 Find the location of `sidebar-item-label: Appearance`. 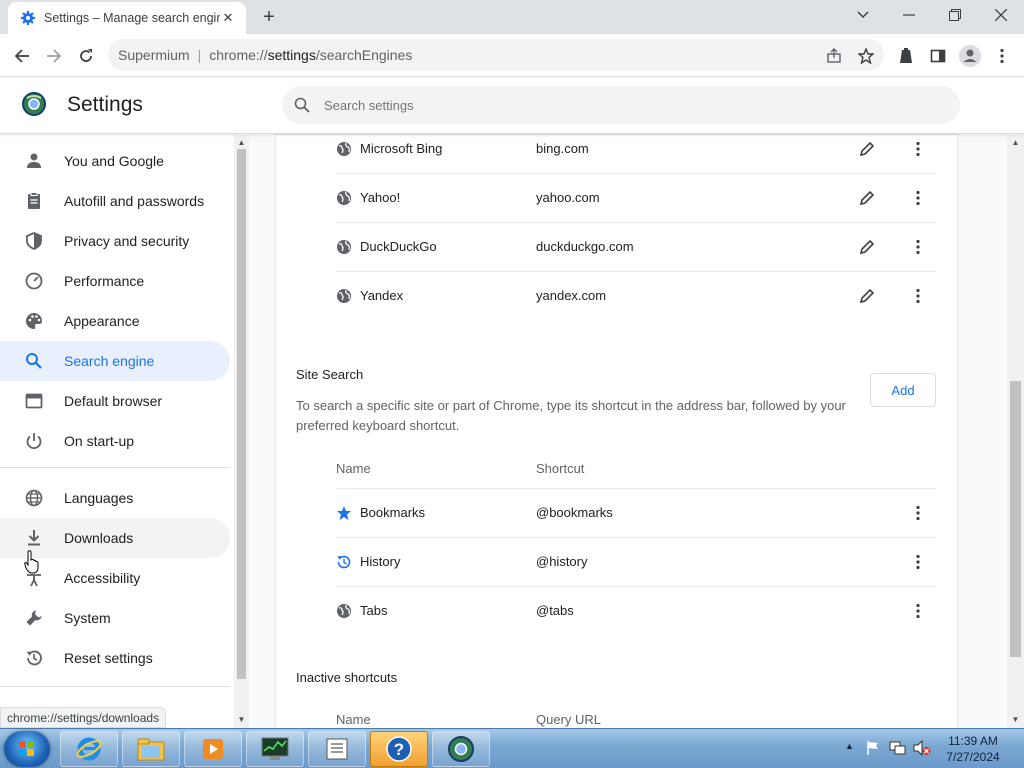

sidebar-item-label: Appearance is located at coordinates (102, 321).